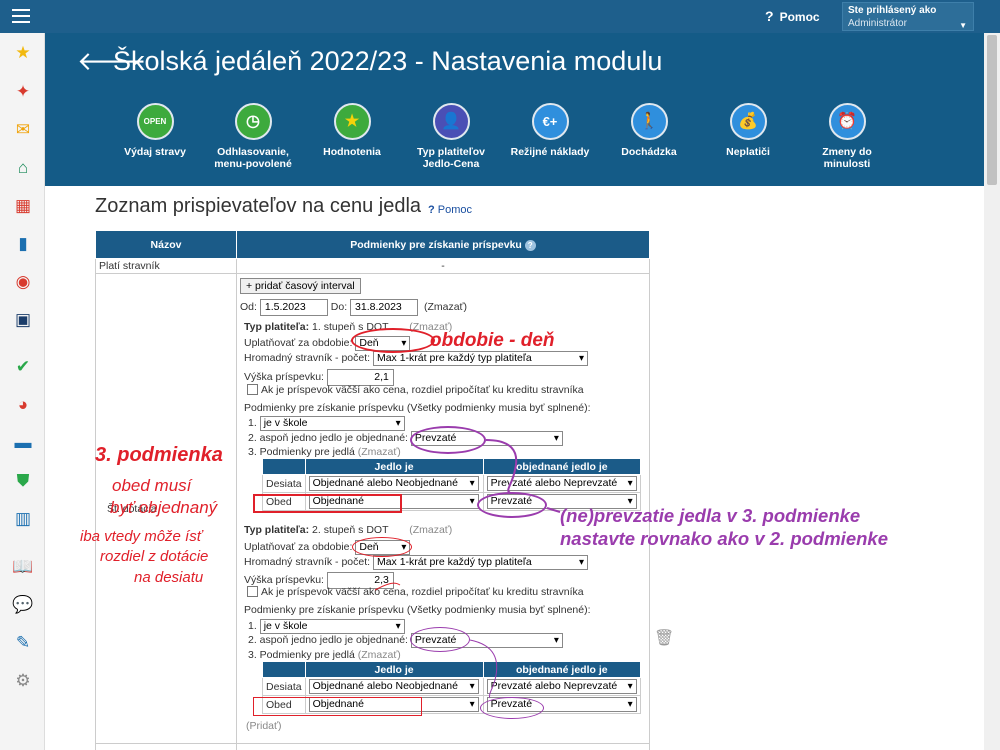 The width and height of the screenshot is (1000, 750). Describe the element at coordinates (467, 569) in the screenshot. I see `annotation-lines` at that location.